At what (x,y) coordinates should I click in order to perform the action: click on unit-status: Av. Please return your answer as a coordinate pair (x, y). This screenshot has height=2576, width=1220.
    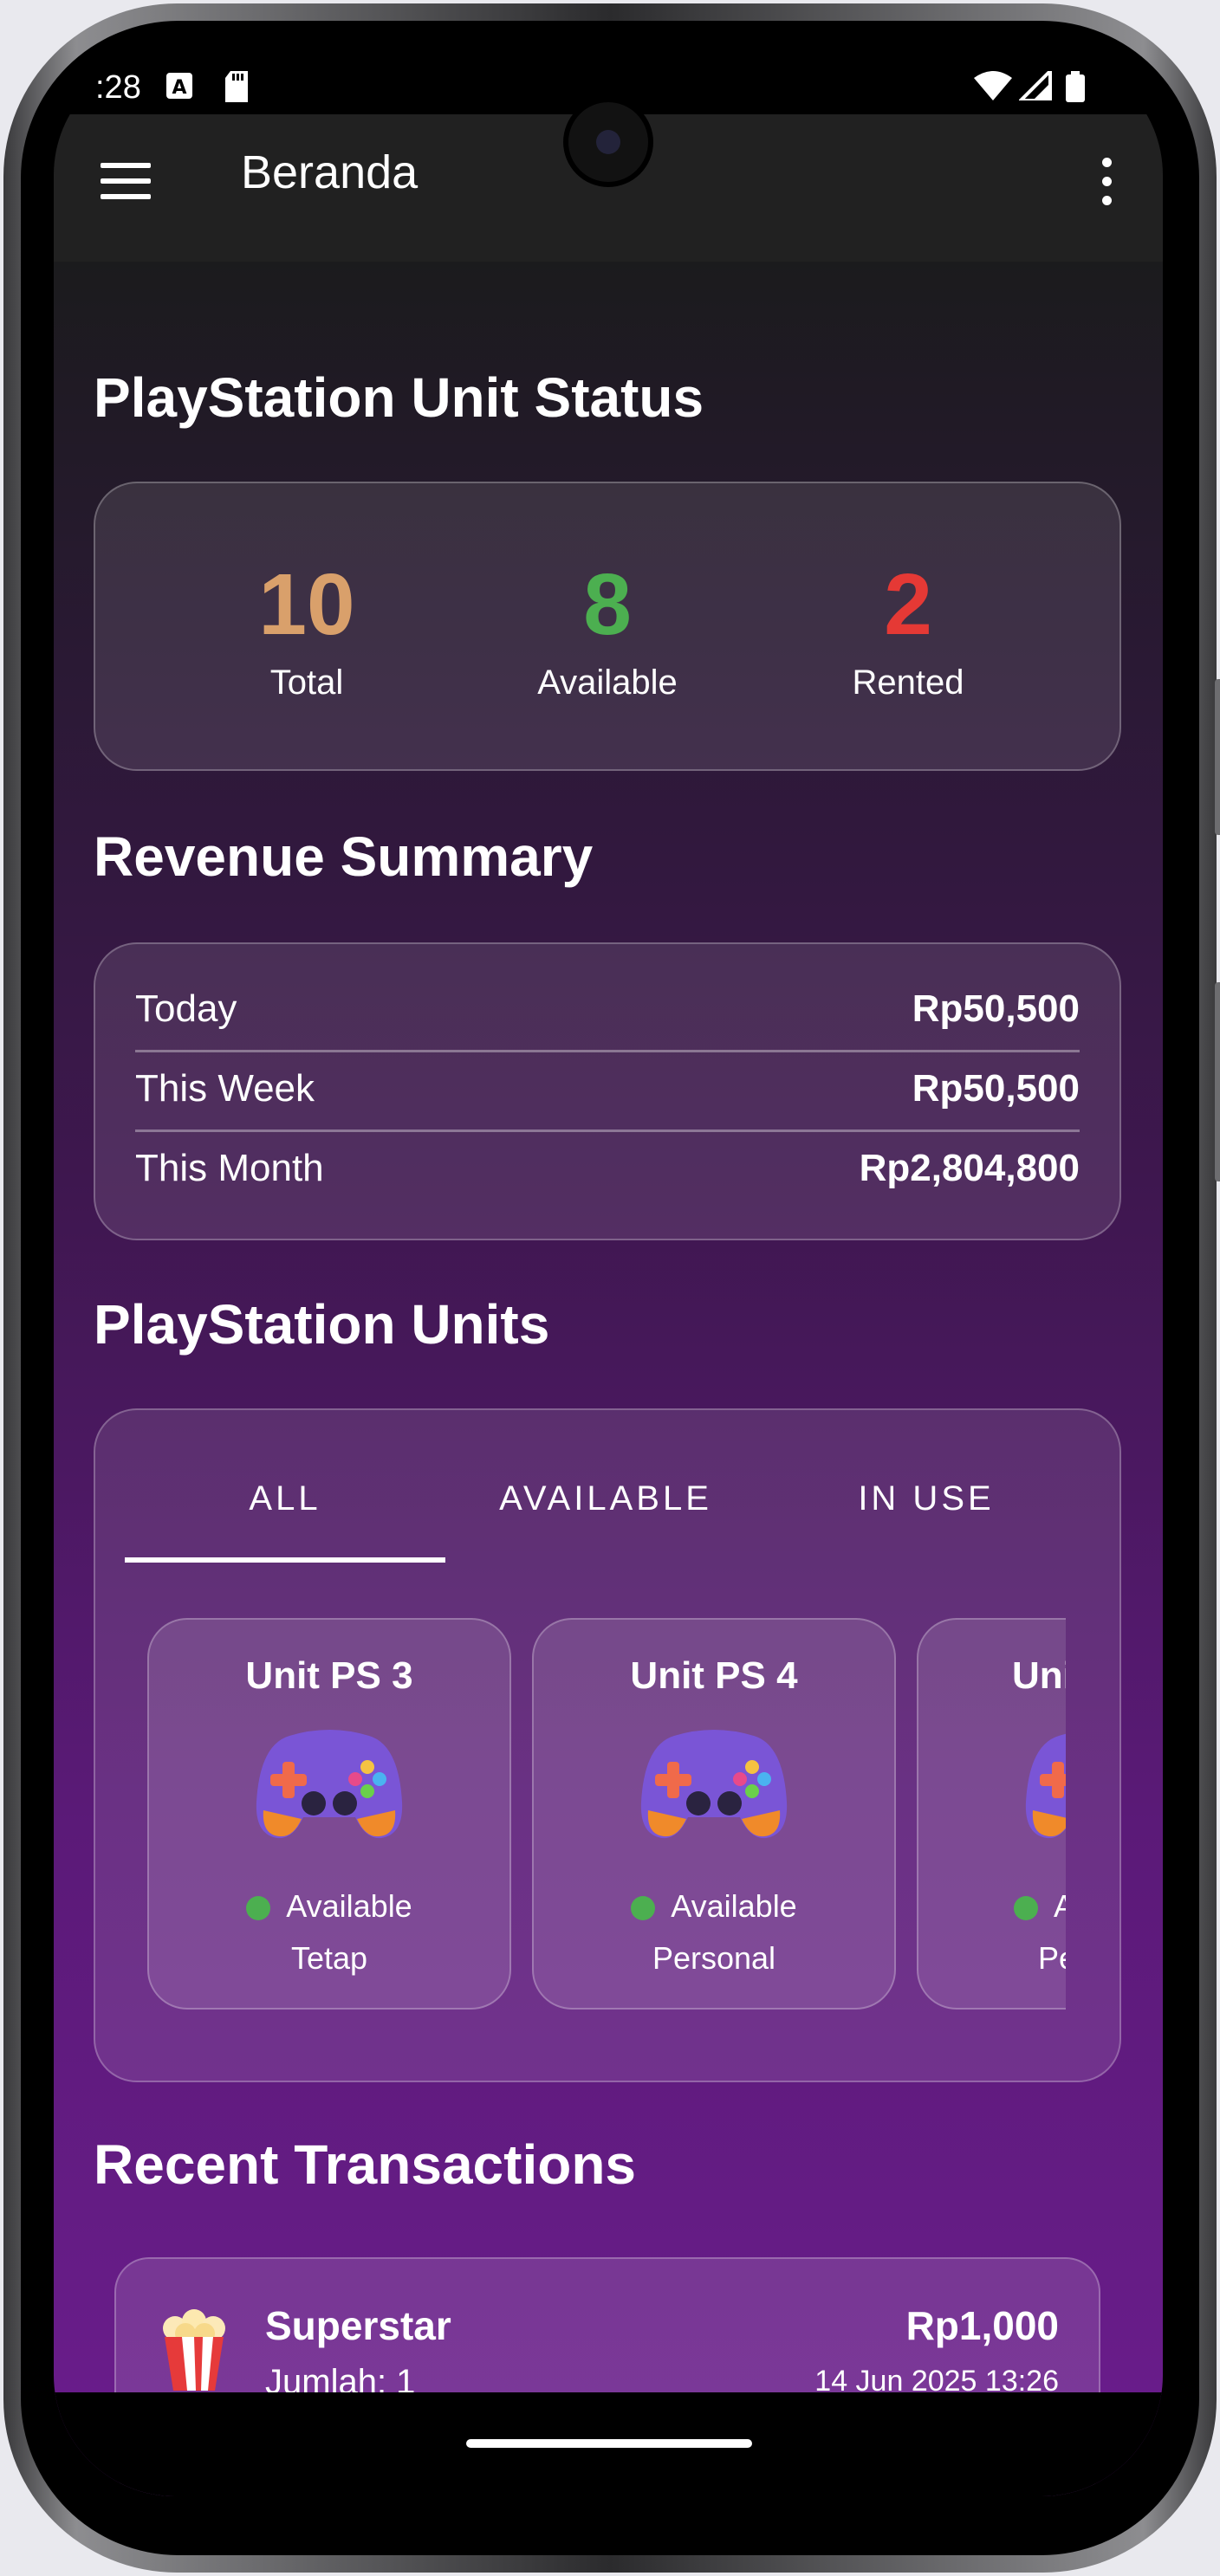
    Looking at the image, I should click on (1040, 1906).